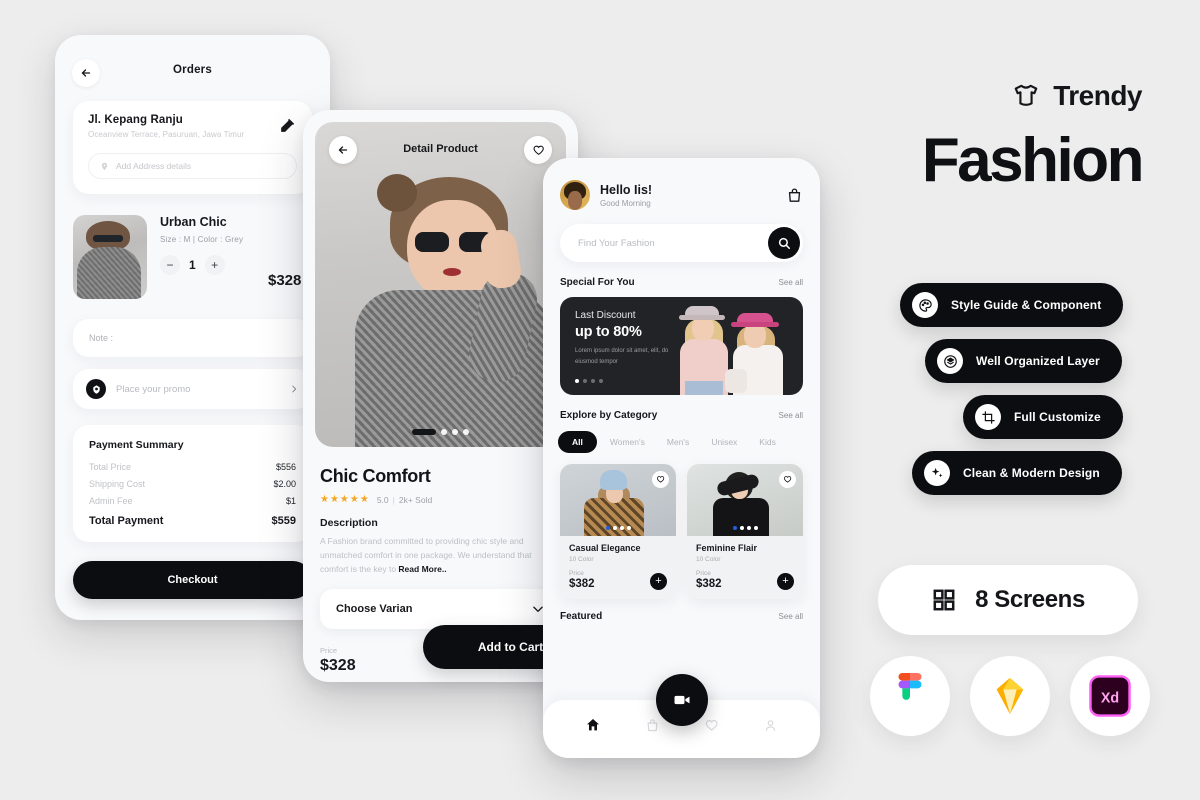 The image size is (1200, 800). I want to click on feature-label: Well Organized Layer, so click(1038, 361).